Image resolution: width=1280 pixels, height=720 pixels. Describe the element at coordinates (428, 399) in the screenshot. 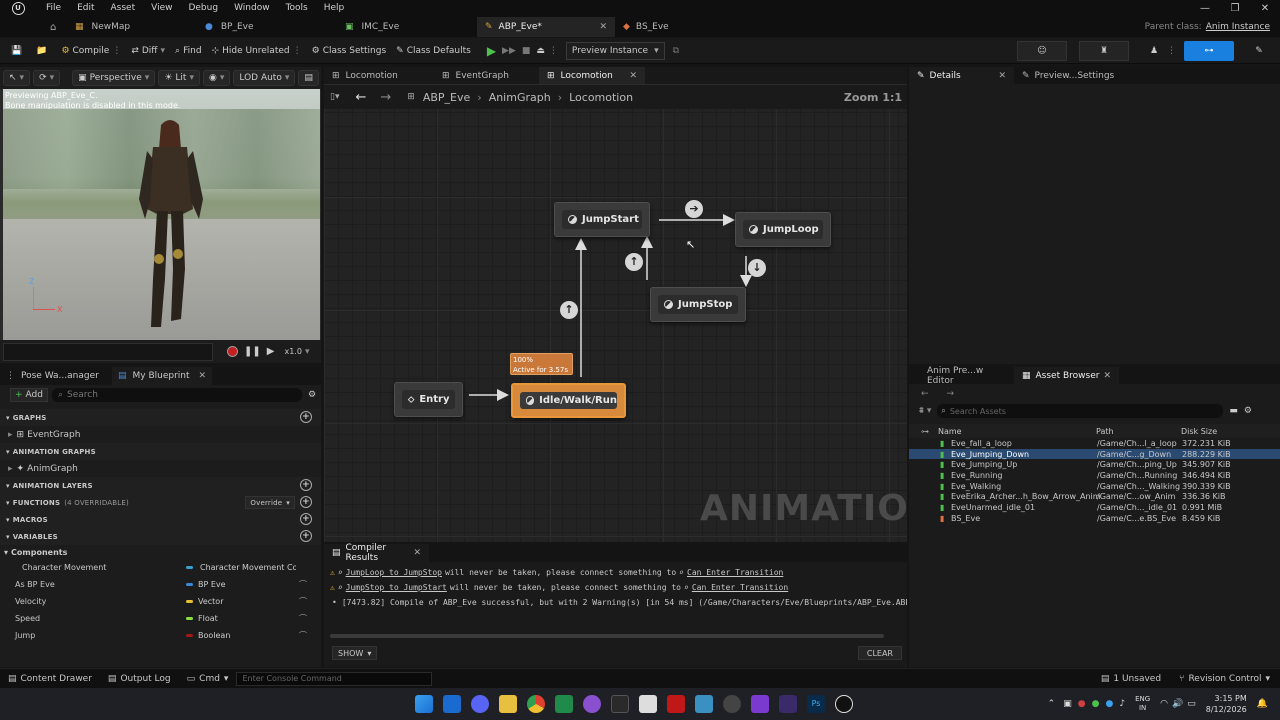

I see `entry-node: ⬦ Entry` at that location.